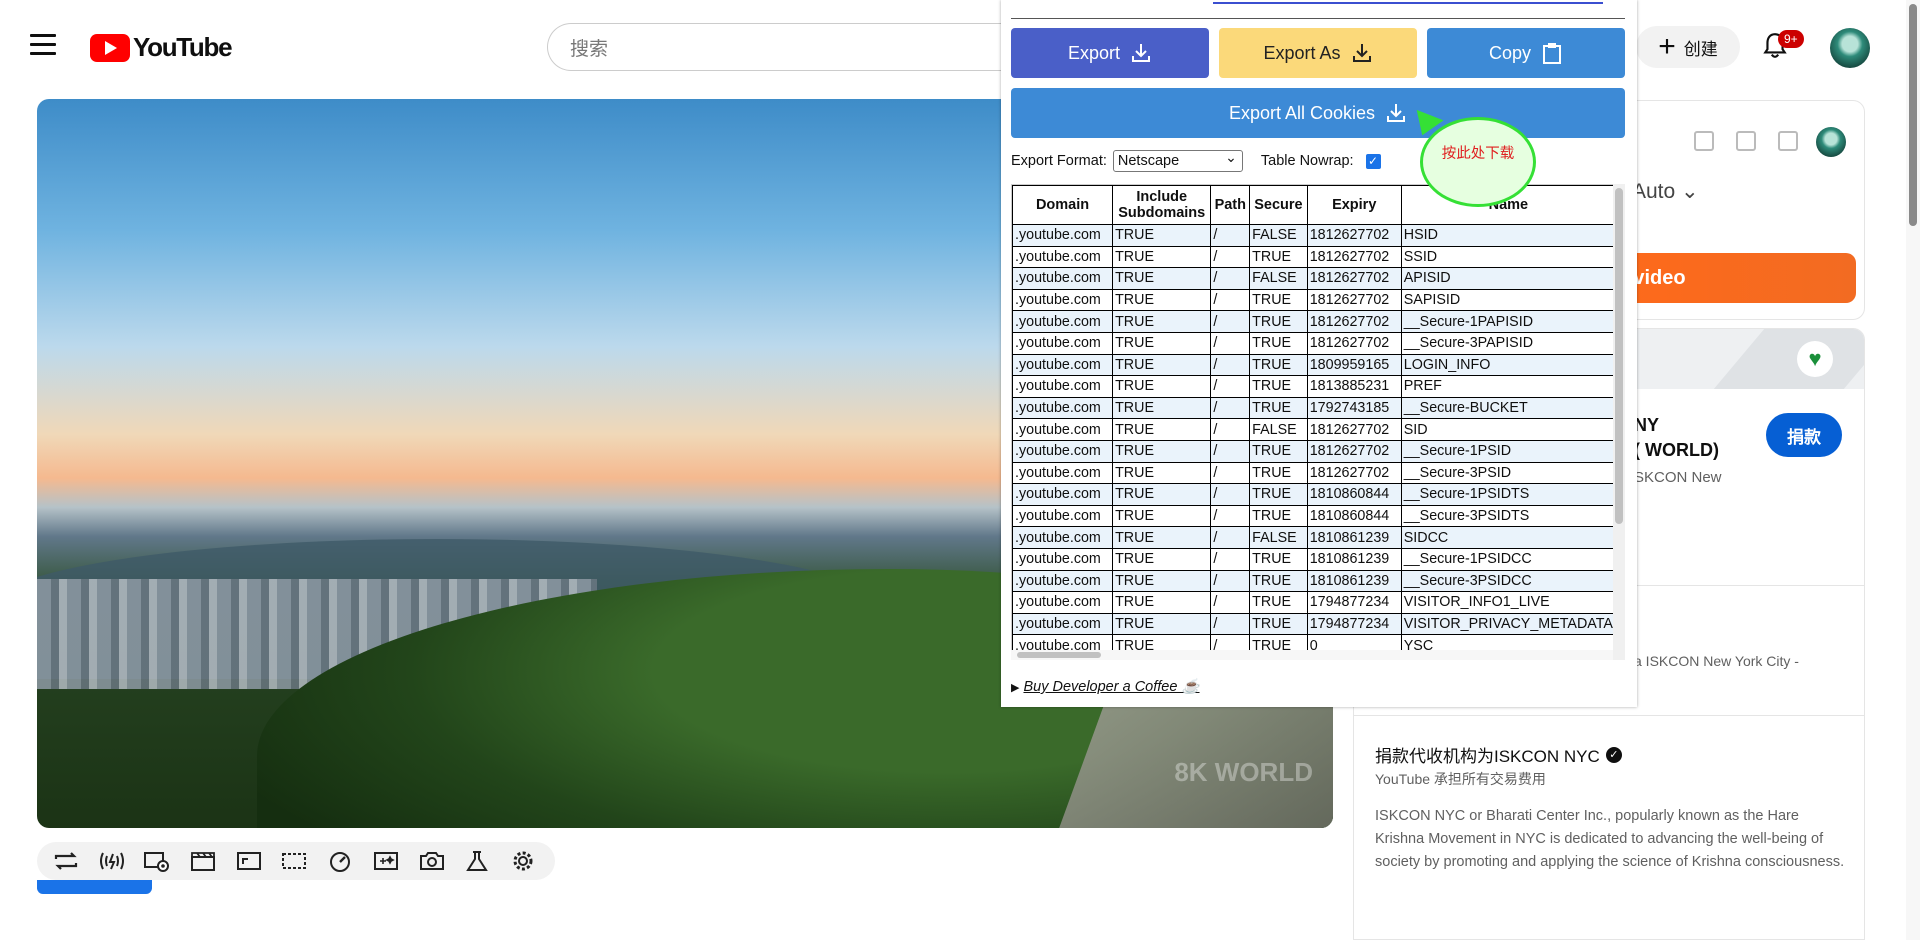  Describe the element at coordinates (1408, 2) in the screenshot. I see `popup-top-link` at that location.